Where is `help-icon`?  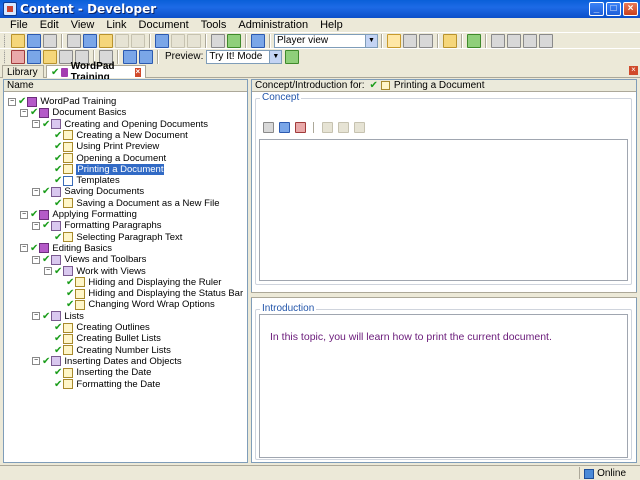
help-icon is located at coordinates (258, 40).